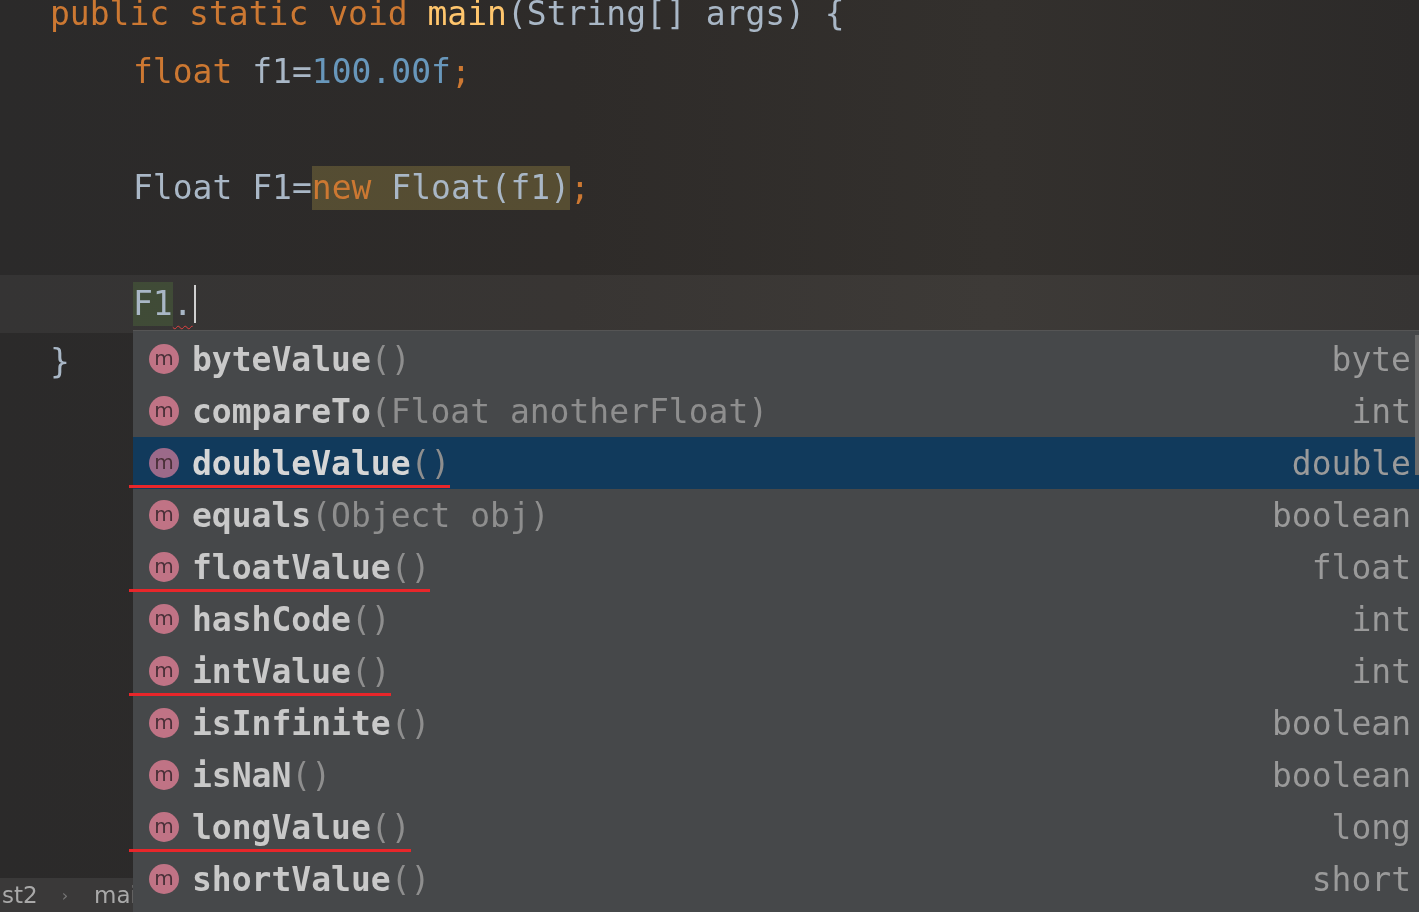 Image resolution: width=1419 pixels, height=912 pixels. Describe the element at coordinates (242, 775) in the screenshot. I see `method-name: isNaN` at that location.